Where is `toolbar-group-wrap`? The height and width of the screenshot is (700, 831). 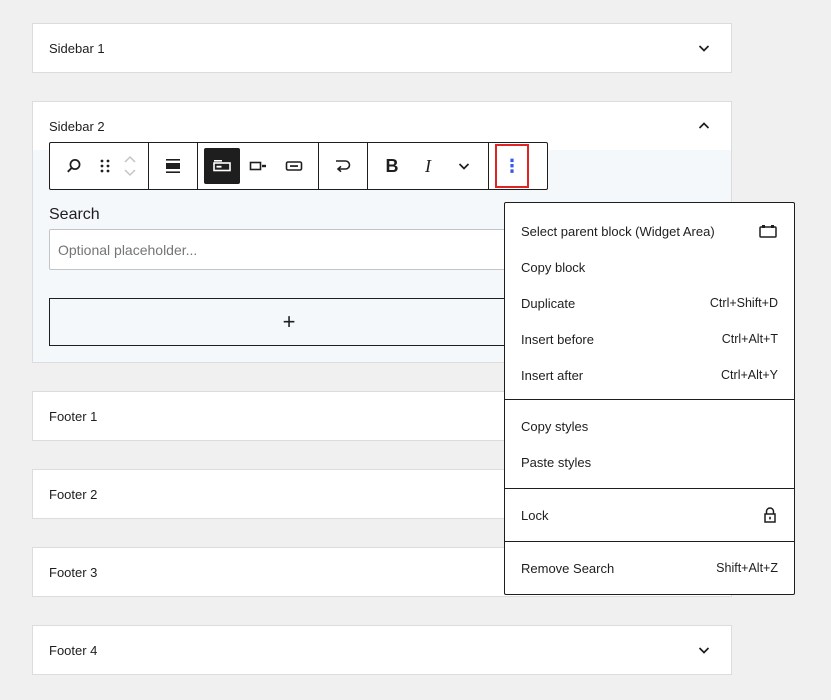 toolbar-group-wrap is located at coordinates (343, 166).